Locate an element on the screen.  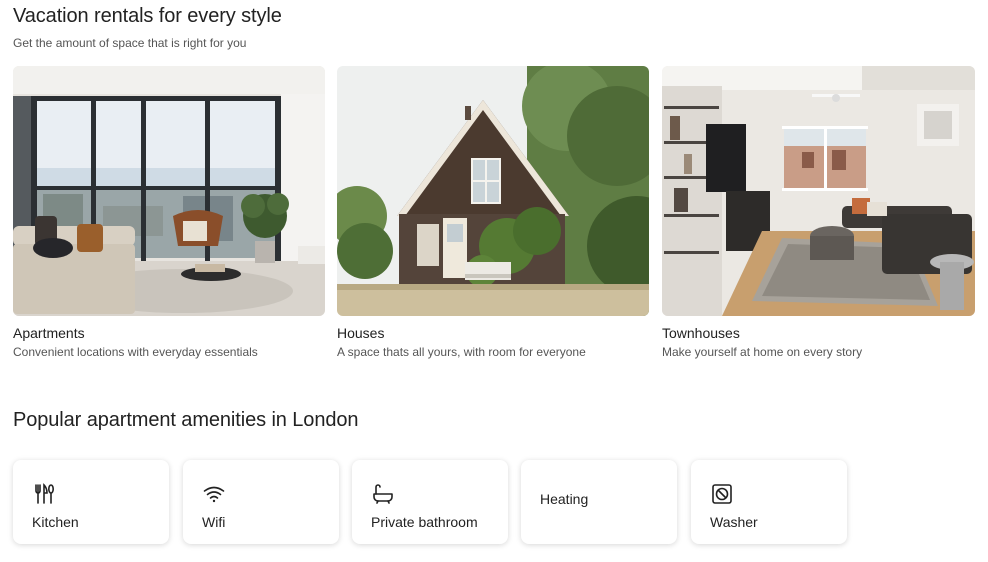
apartments-photo is located at coordinates (169, 191).